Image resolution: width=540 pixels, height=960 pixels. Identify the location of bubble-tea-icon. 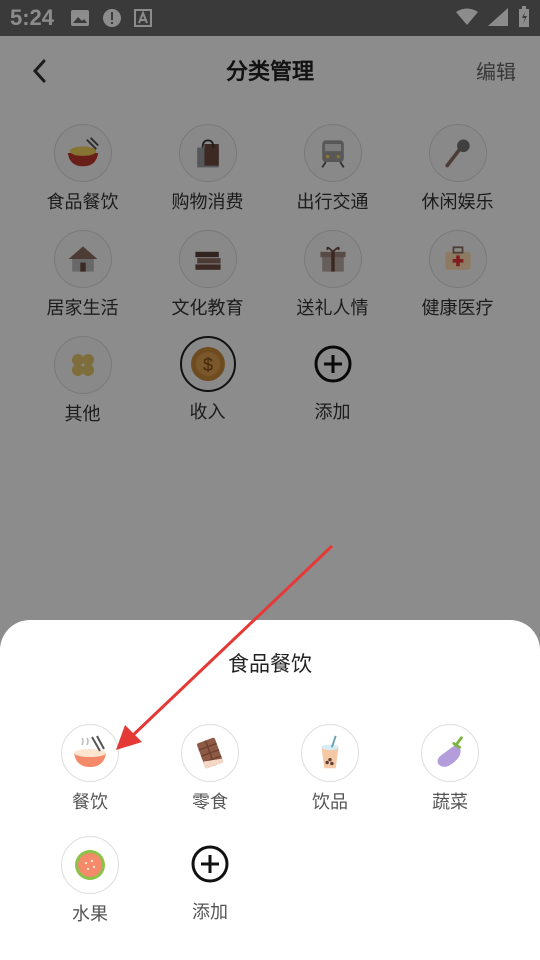
(330, 752).